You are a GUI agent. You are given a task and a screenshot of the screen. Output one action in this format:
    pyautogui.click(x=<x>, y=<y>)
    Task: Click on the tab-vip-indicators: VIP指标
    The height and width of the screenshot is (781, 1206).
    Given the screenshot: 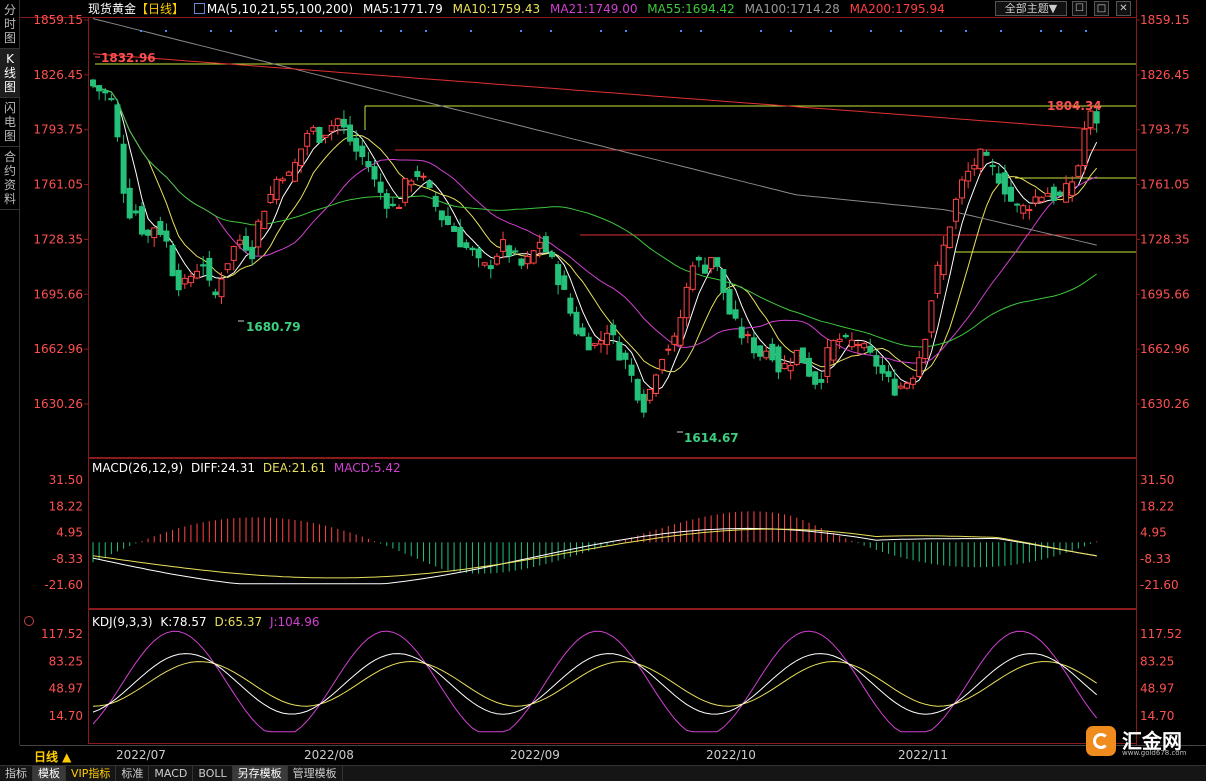 What is the action you would take?
    pyautogui.click(x=91, y=773)
    